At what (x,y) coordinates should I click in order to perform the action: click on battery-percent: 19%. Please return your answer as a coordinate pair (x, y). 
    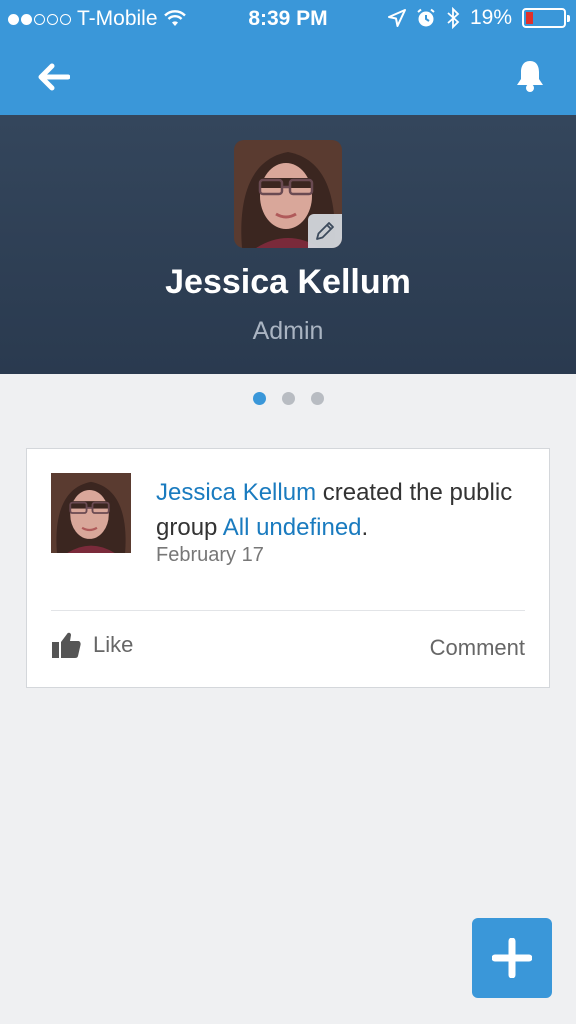
    Looking at the image, I should click on (490, 17).